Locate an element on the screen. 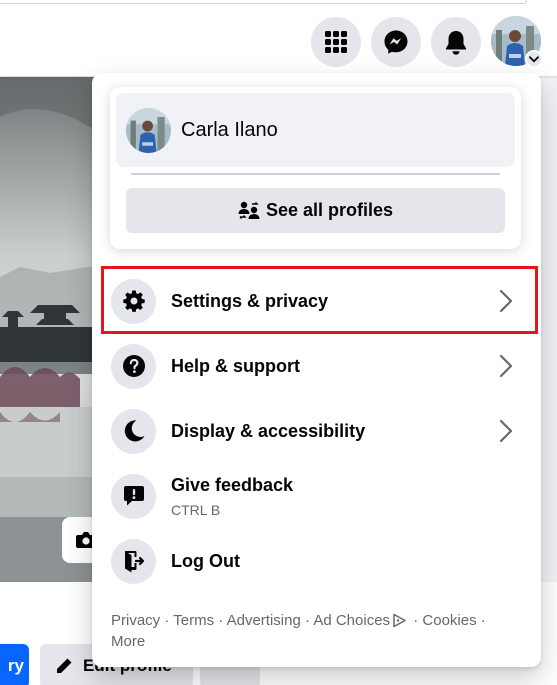 Image resolution: width=557 pixels, height=685 pixels. keyboard-shortcut: CTRL B is located at coordinates (196, 509).